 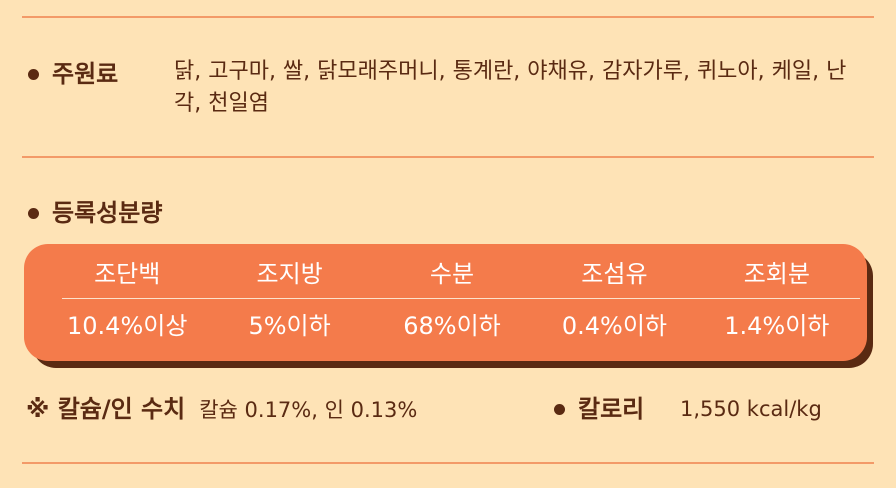 What do you see at coordinates (614, 274) in the screenshot?
I see `header-crude-fiber: 조섬유` at bounding box center [614, 274].